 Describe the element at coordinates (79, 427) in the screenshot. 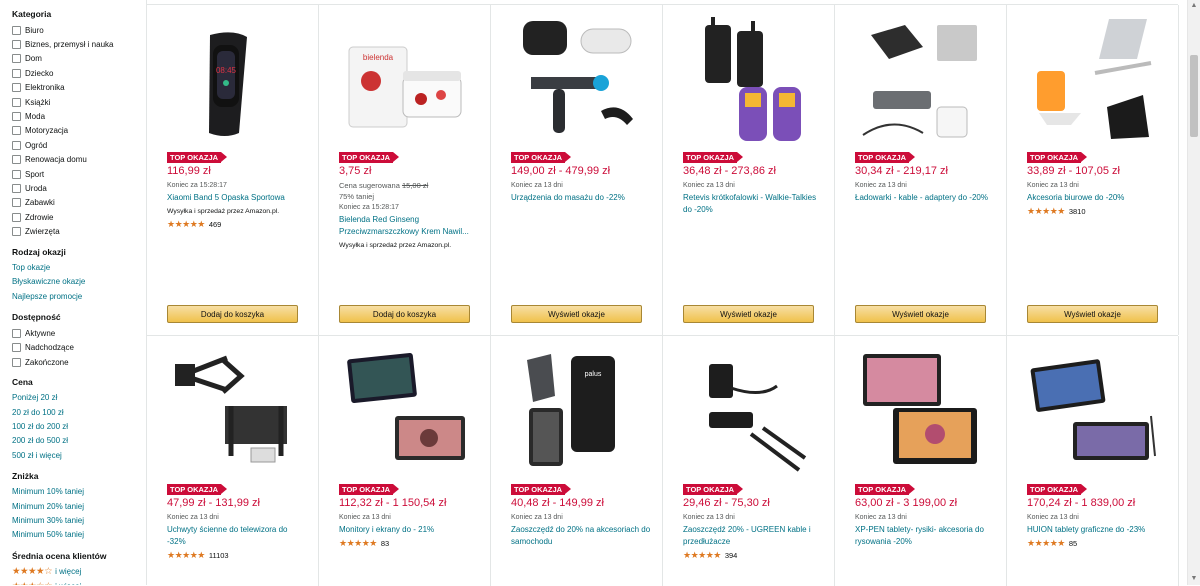

I see `filter-link: 100 zł do 200 zł` at that location.